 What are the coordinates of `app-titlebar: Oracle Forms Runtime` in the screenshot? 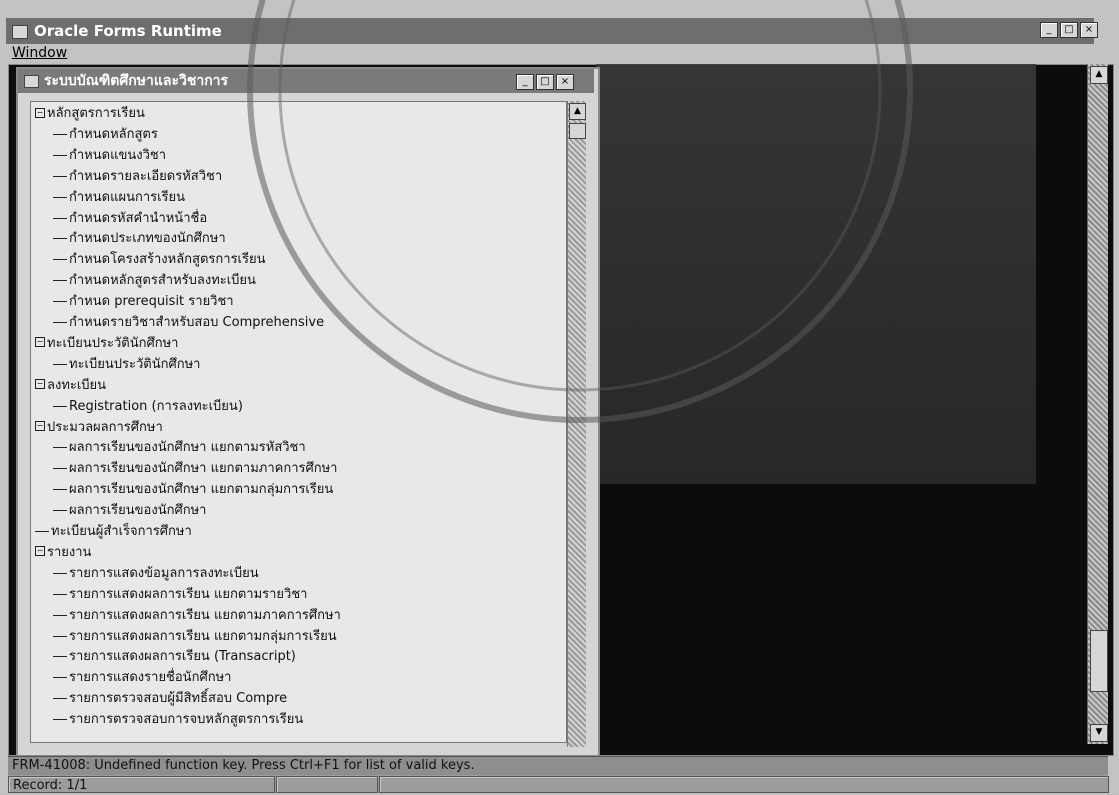 It's located at (550, 31).